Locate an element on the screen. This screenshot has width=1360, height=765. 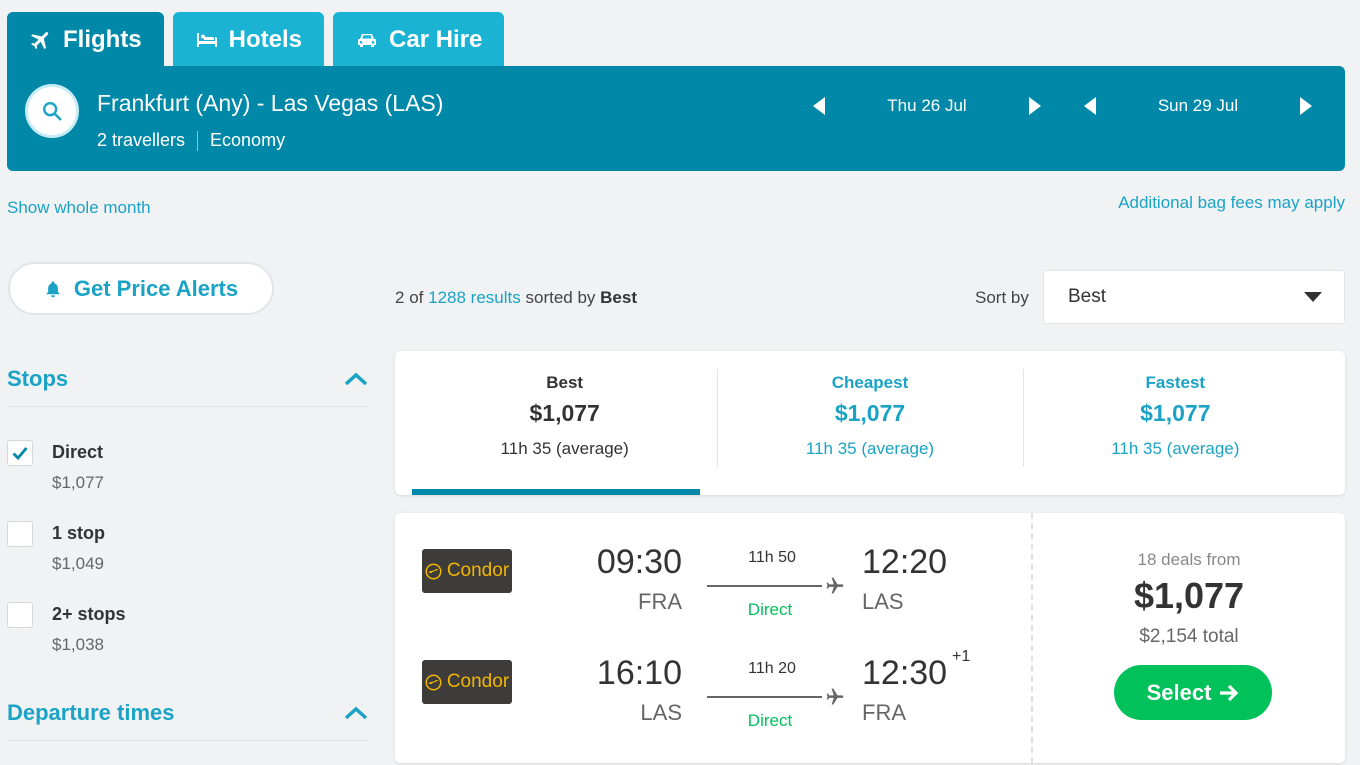
airline-logo: Condor is located at coordinates (467, 682).